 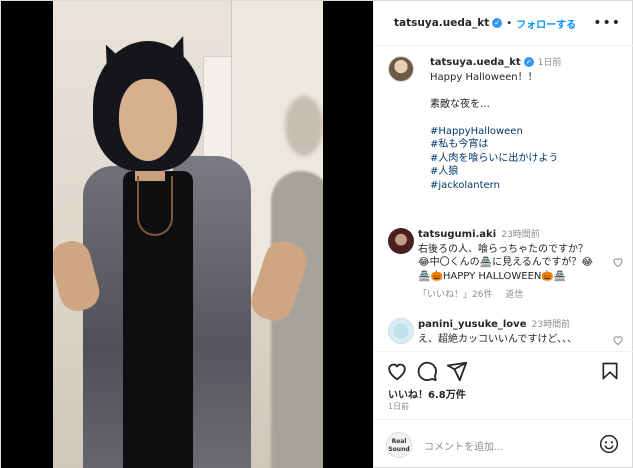 I want to click on hashtag-link: #人狼, so click(x=530, y=172).